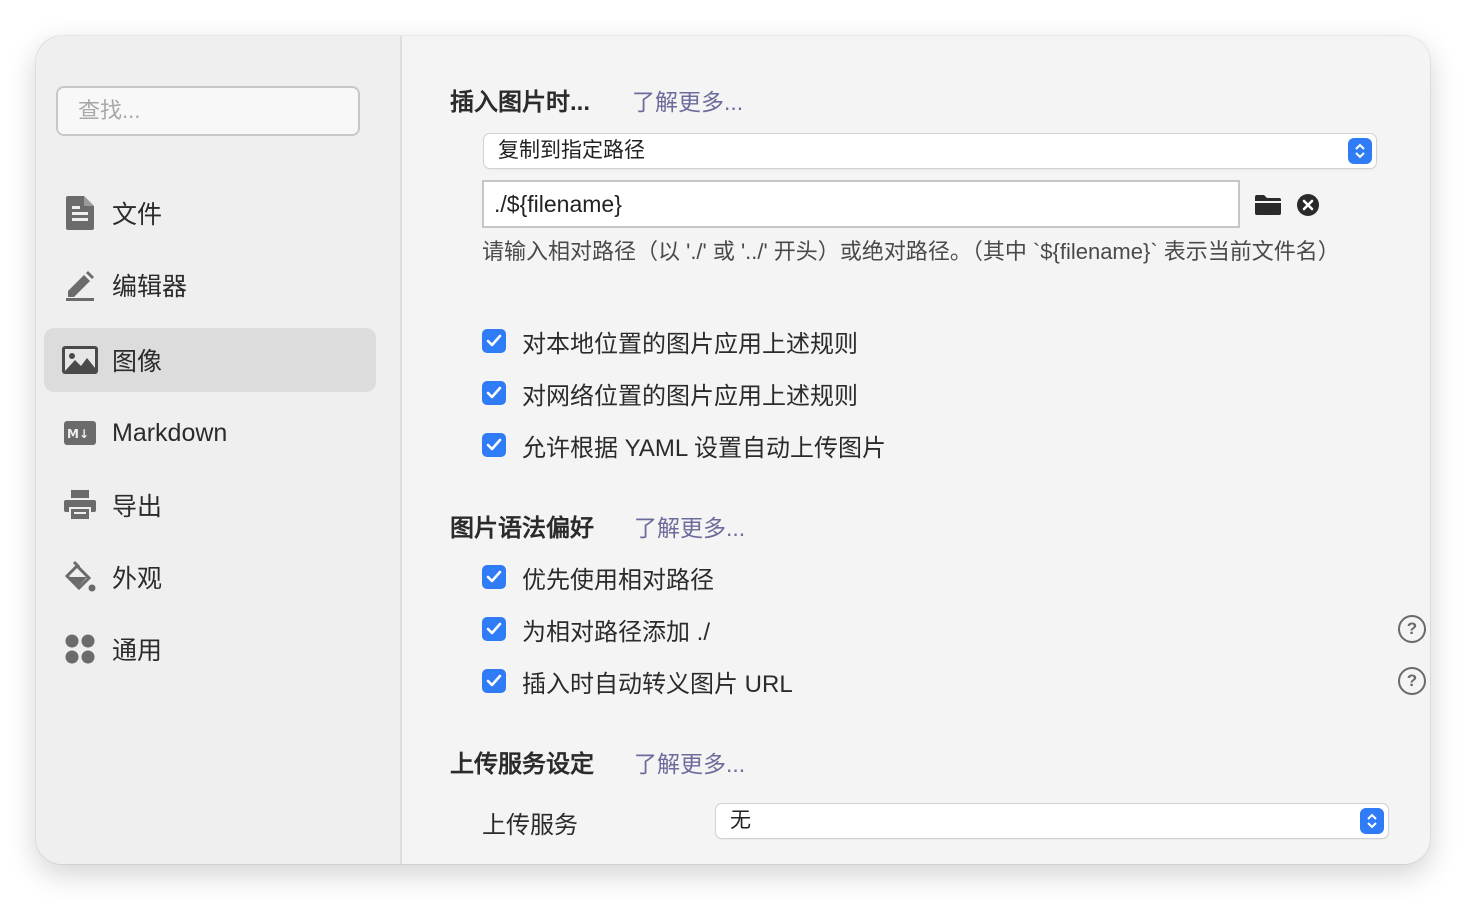 The image size is (1466, 900). I want to click on option-yaml-upload: 允许根据 YAML 设置自动上传图片, so click(684, 445).